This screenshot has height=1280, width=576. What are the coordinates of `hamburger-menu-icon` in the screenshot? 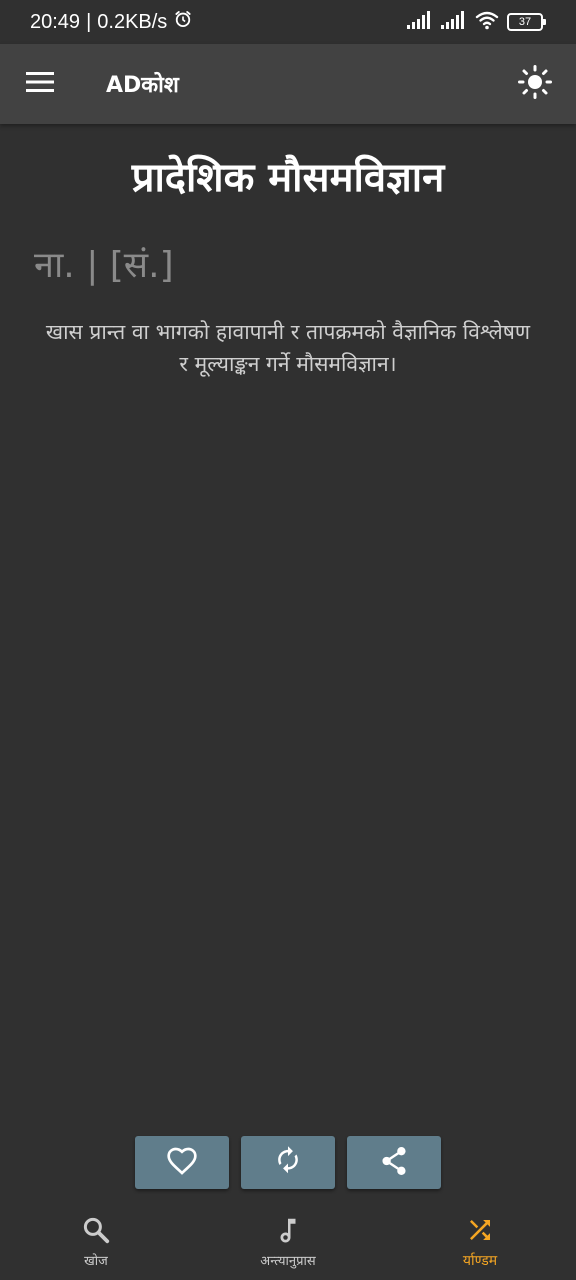 It's located at (40, 84).